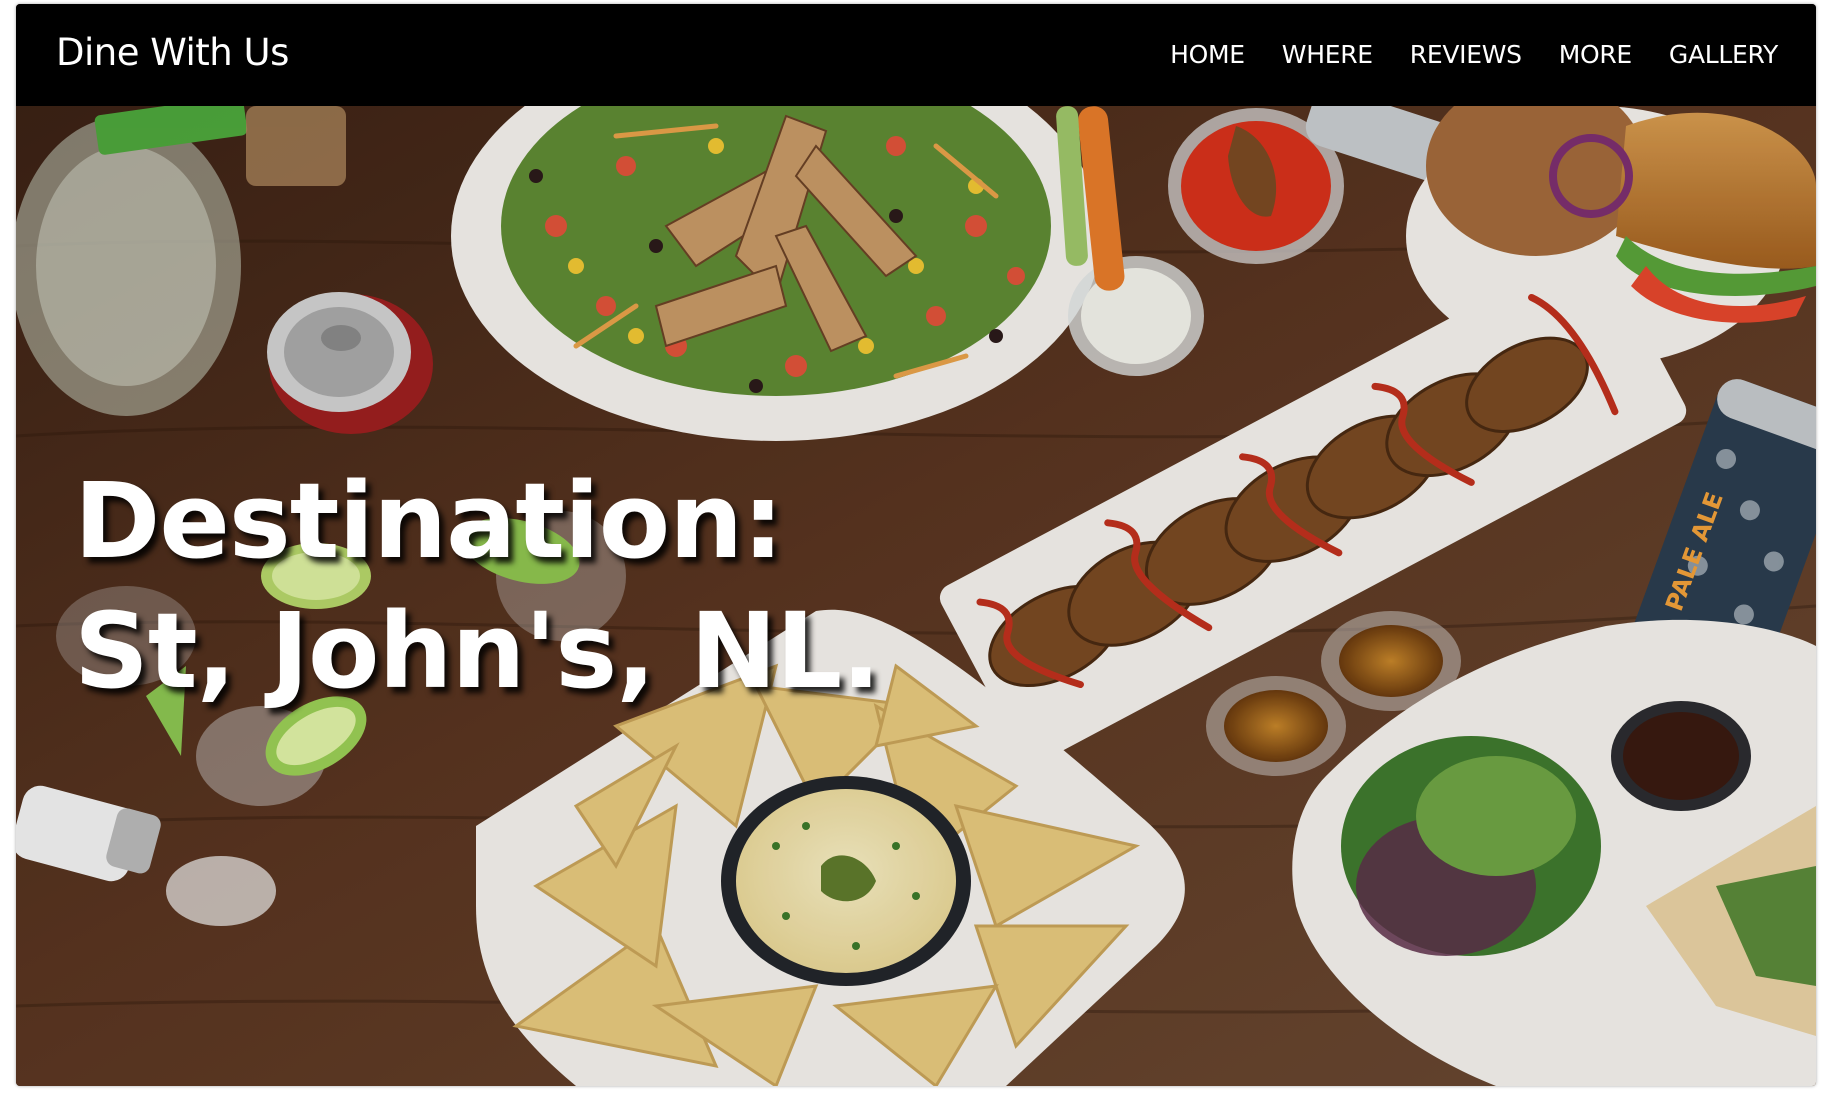  I want to click on nav-link-more: MORE, so click(1596, 54).